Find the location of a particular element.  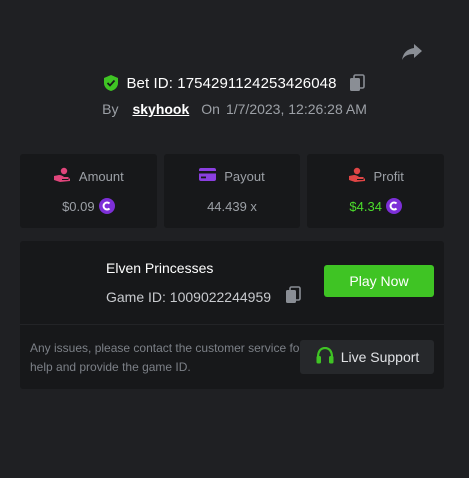

live-support-label: Live Support is located at coordinates (380, 357).